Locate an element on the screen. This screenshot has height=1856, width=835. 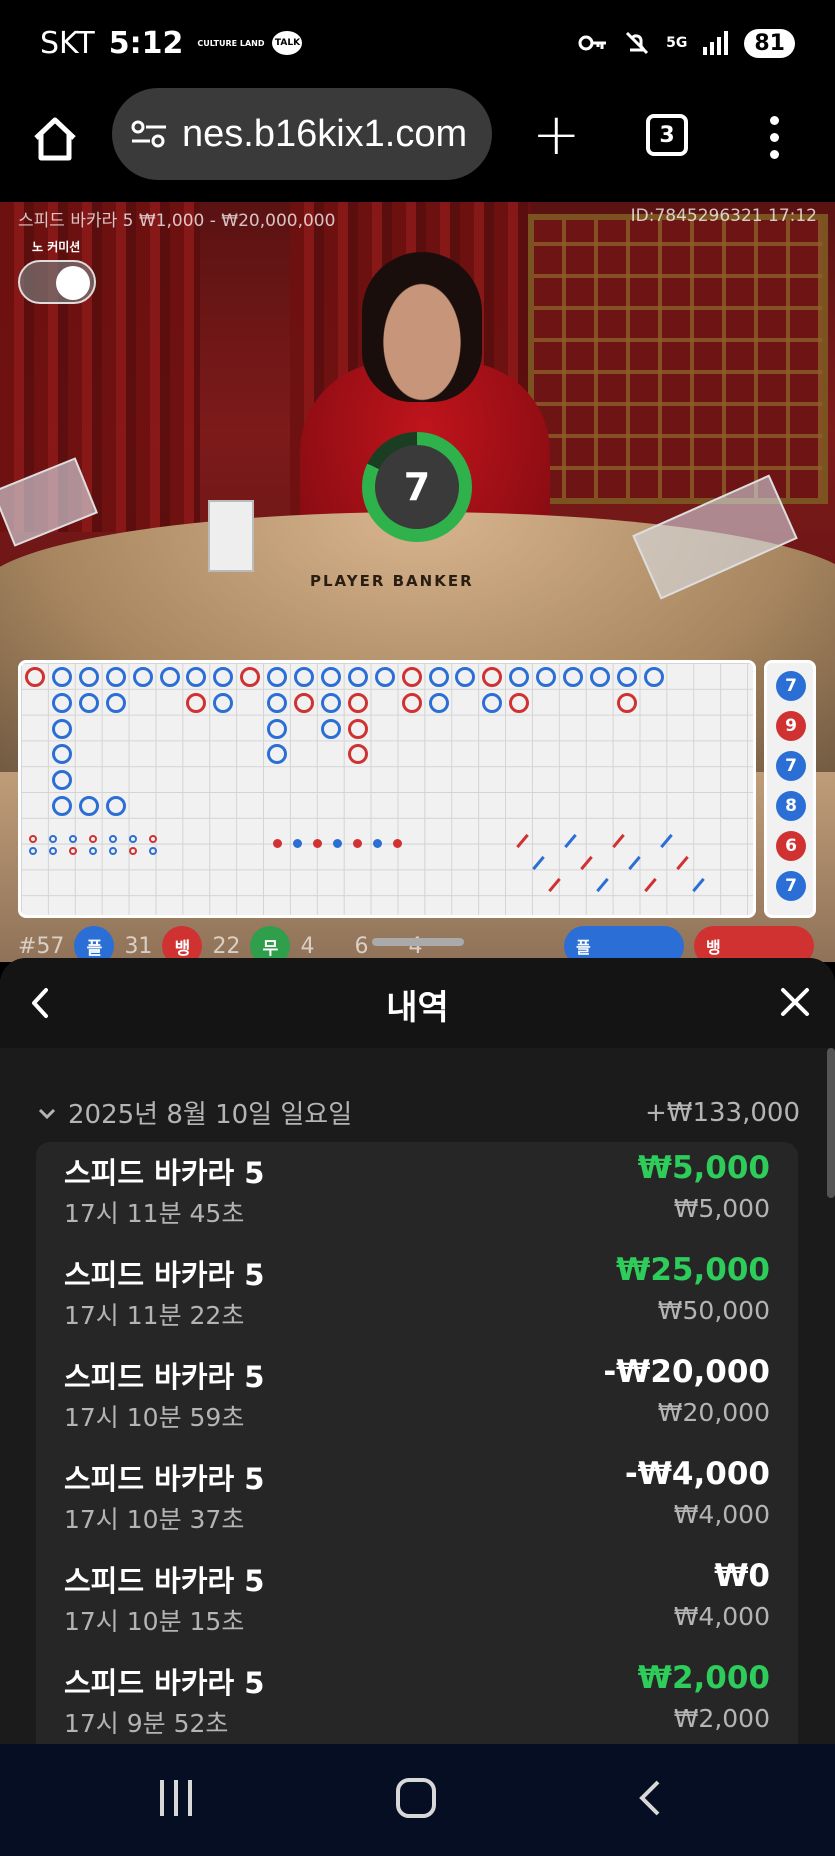
carrier-label: SKT is located at coordinates (67, 43).